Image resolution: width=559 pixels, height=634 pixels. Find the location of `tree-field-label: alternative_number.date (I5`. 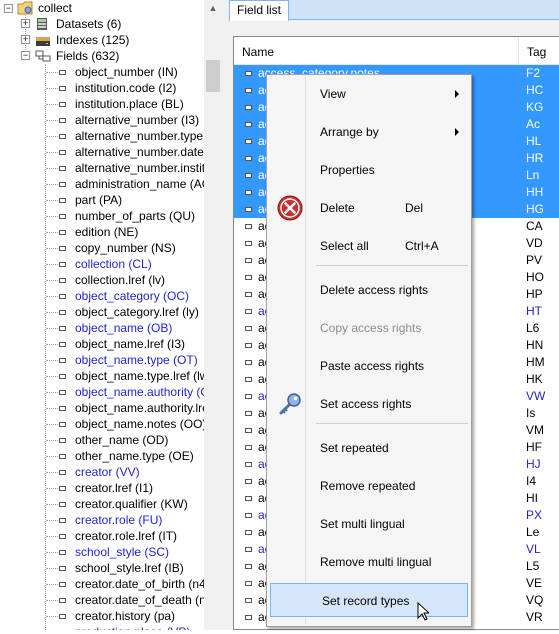

tree-field-label: alternative_number.date (I5 is located at coordinates (148, 152).